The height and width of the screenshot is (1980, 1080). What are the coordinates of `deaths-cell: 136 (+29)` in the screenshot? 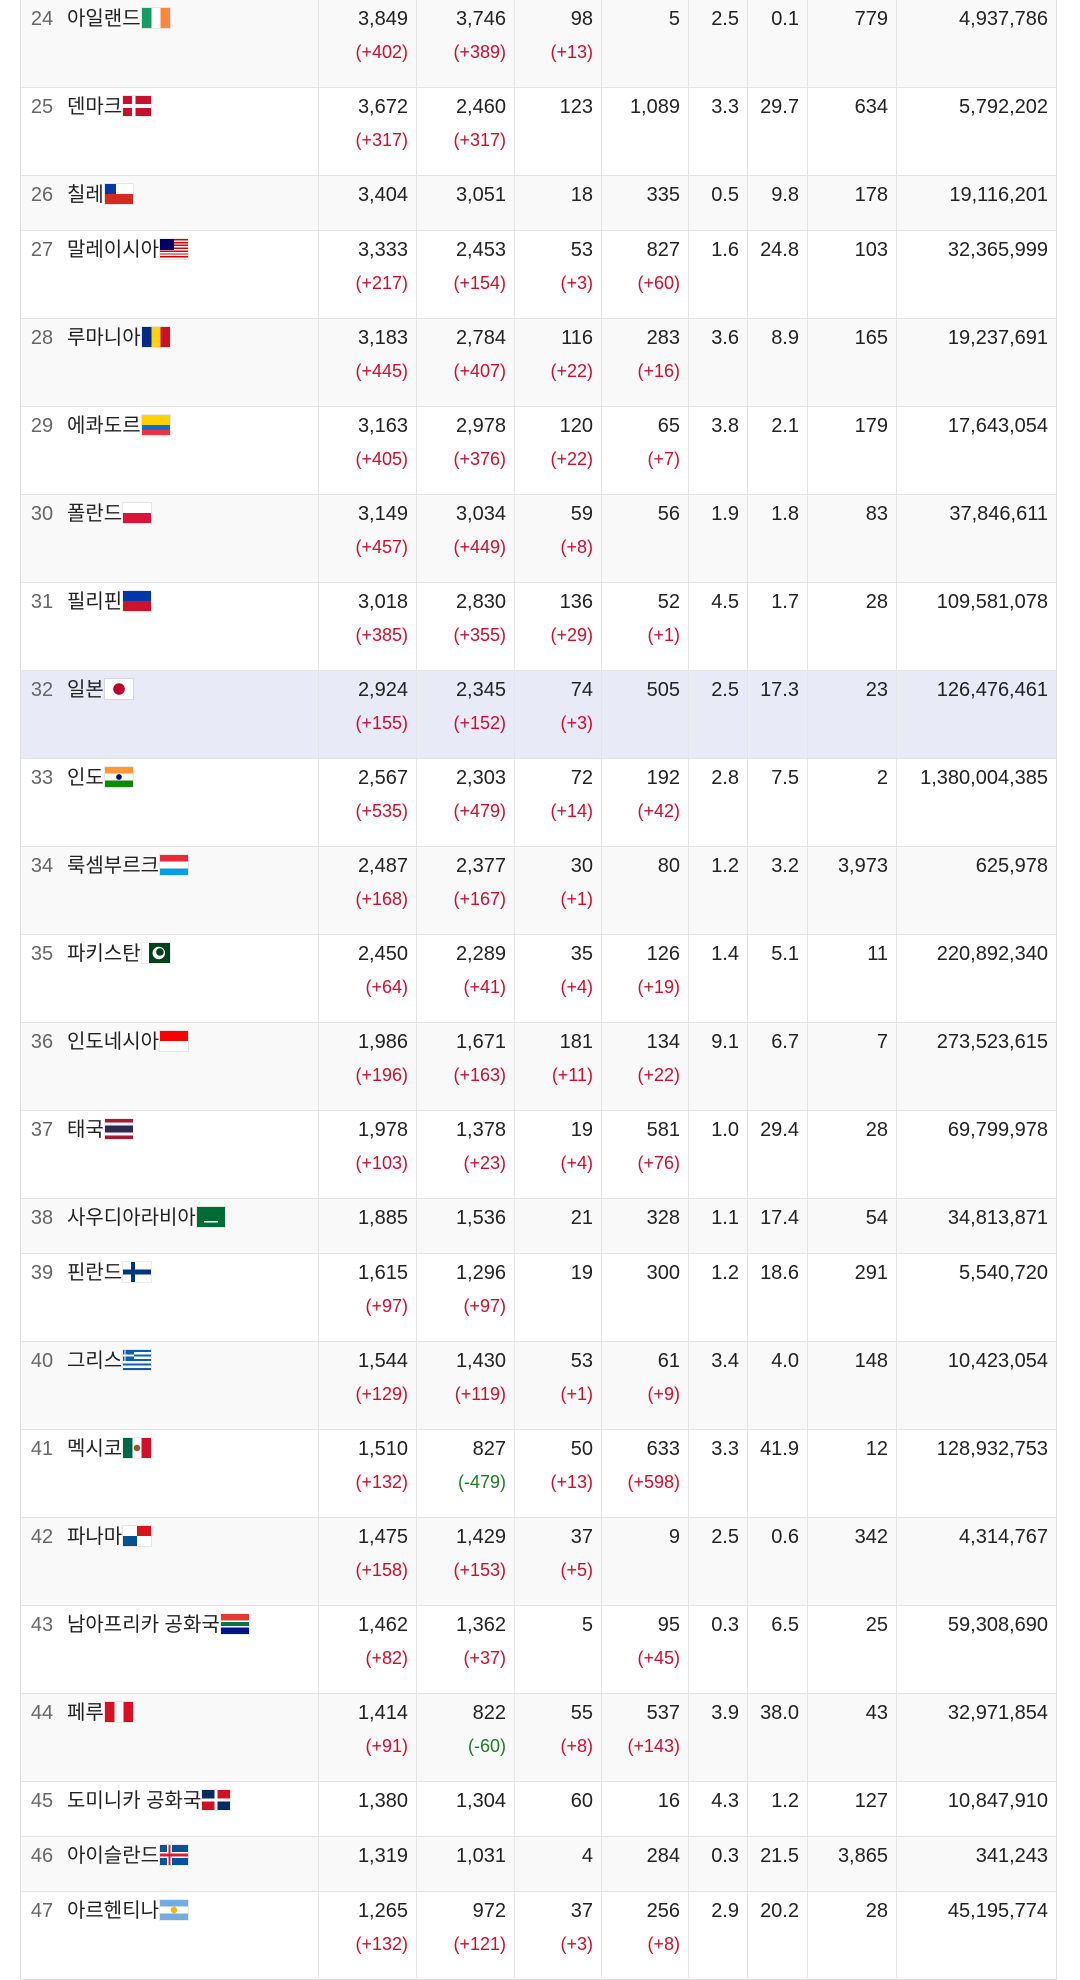 It's located at (558, 626).